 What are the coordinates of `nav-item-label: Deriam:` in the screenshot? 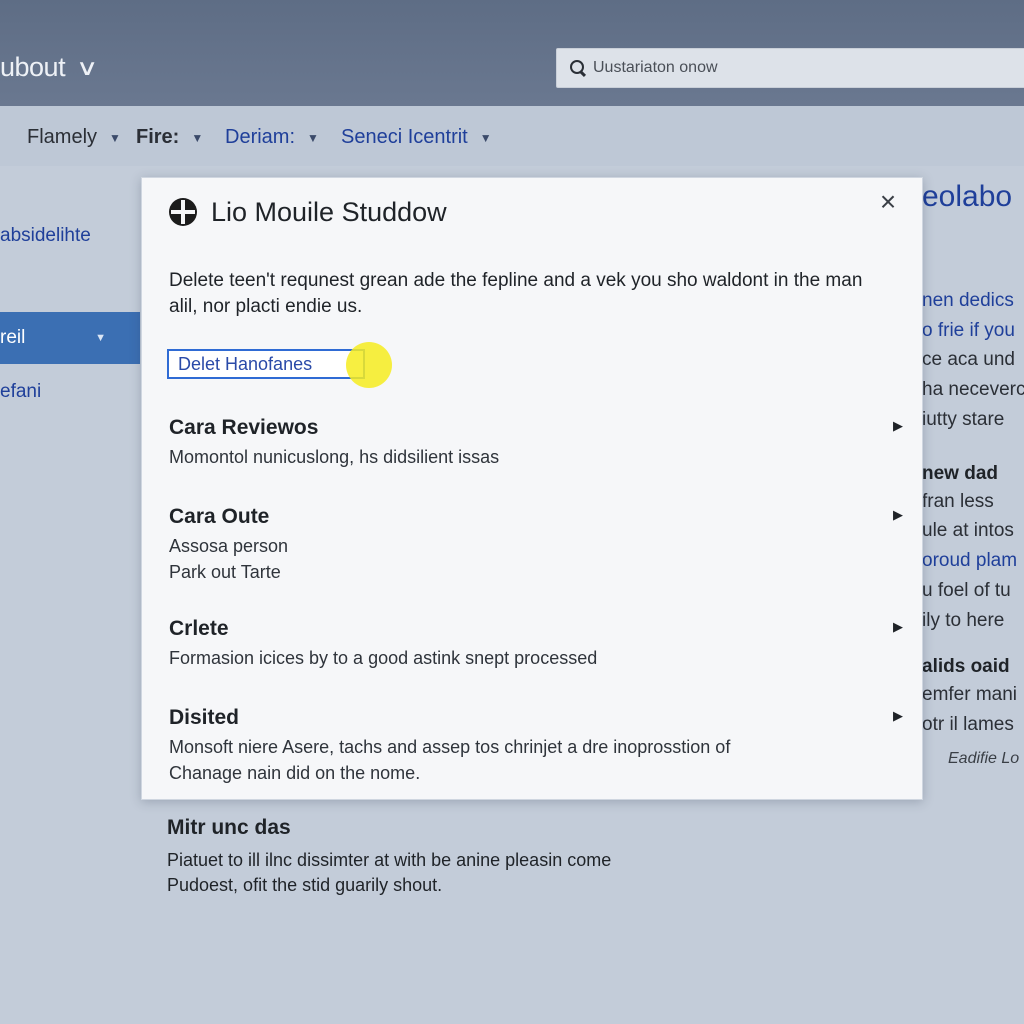 It's located at (260, 137).